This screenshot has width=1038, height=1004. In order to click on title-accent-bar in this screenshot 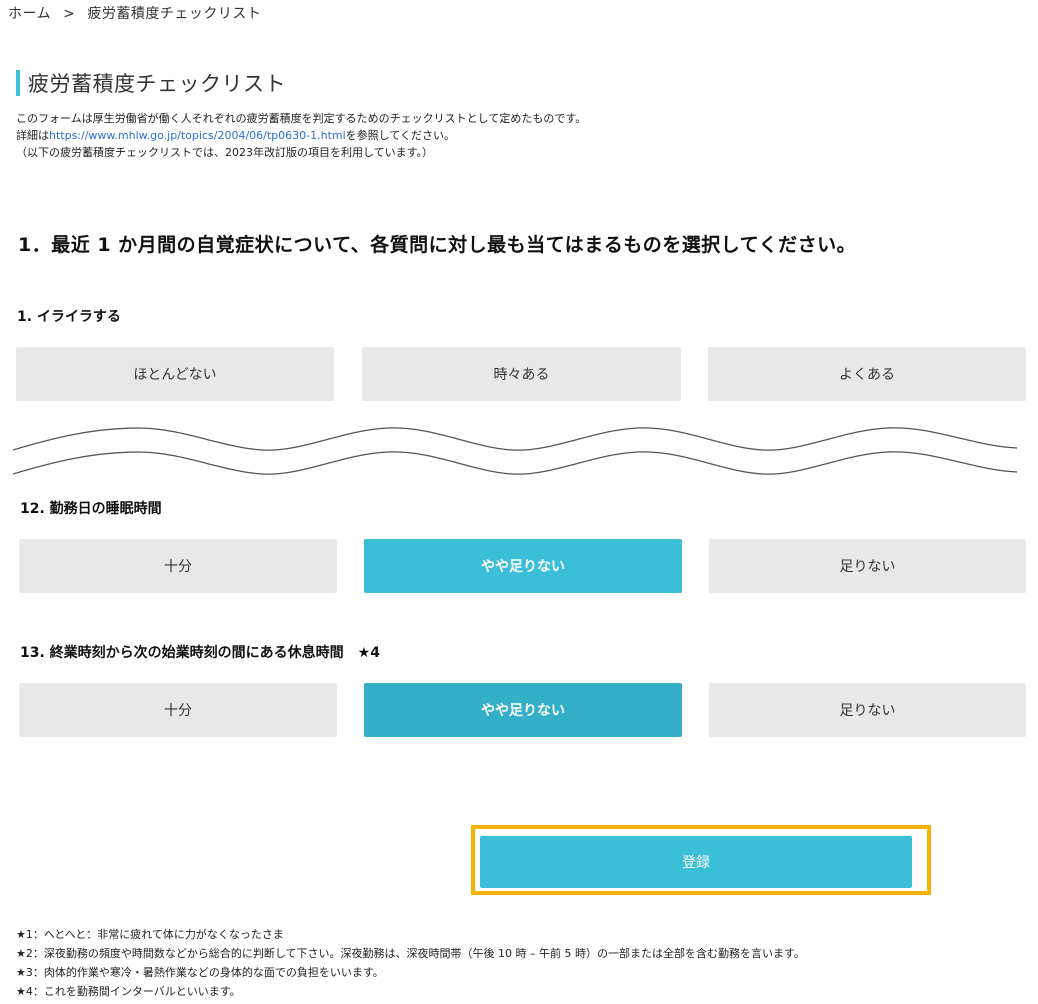, I will do `click(18, 83)`.